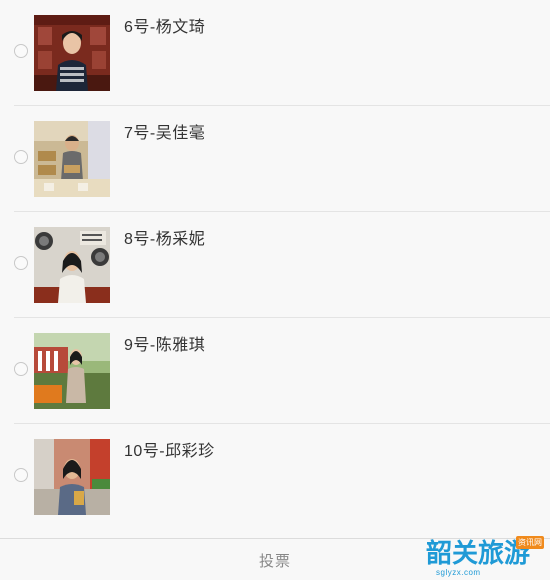 This screenshot has height=580, width=550. I want to click on candidate-label: 6号-杨文琦, so click(165, 27).